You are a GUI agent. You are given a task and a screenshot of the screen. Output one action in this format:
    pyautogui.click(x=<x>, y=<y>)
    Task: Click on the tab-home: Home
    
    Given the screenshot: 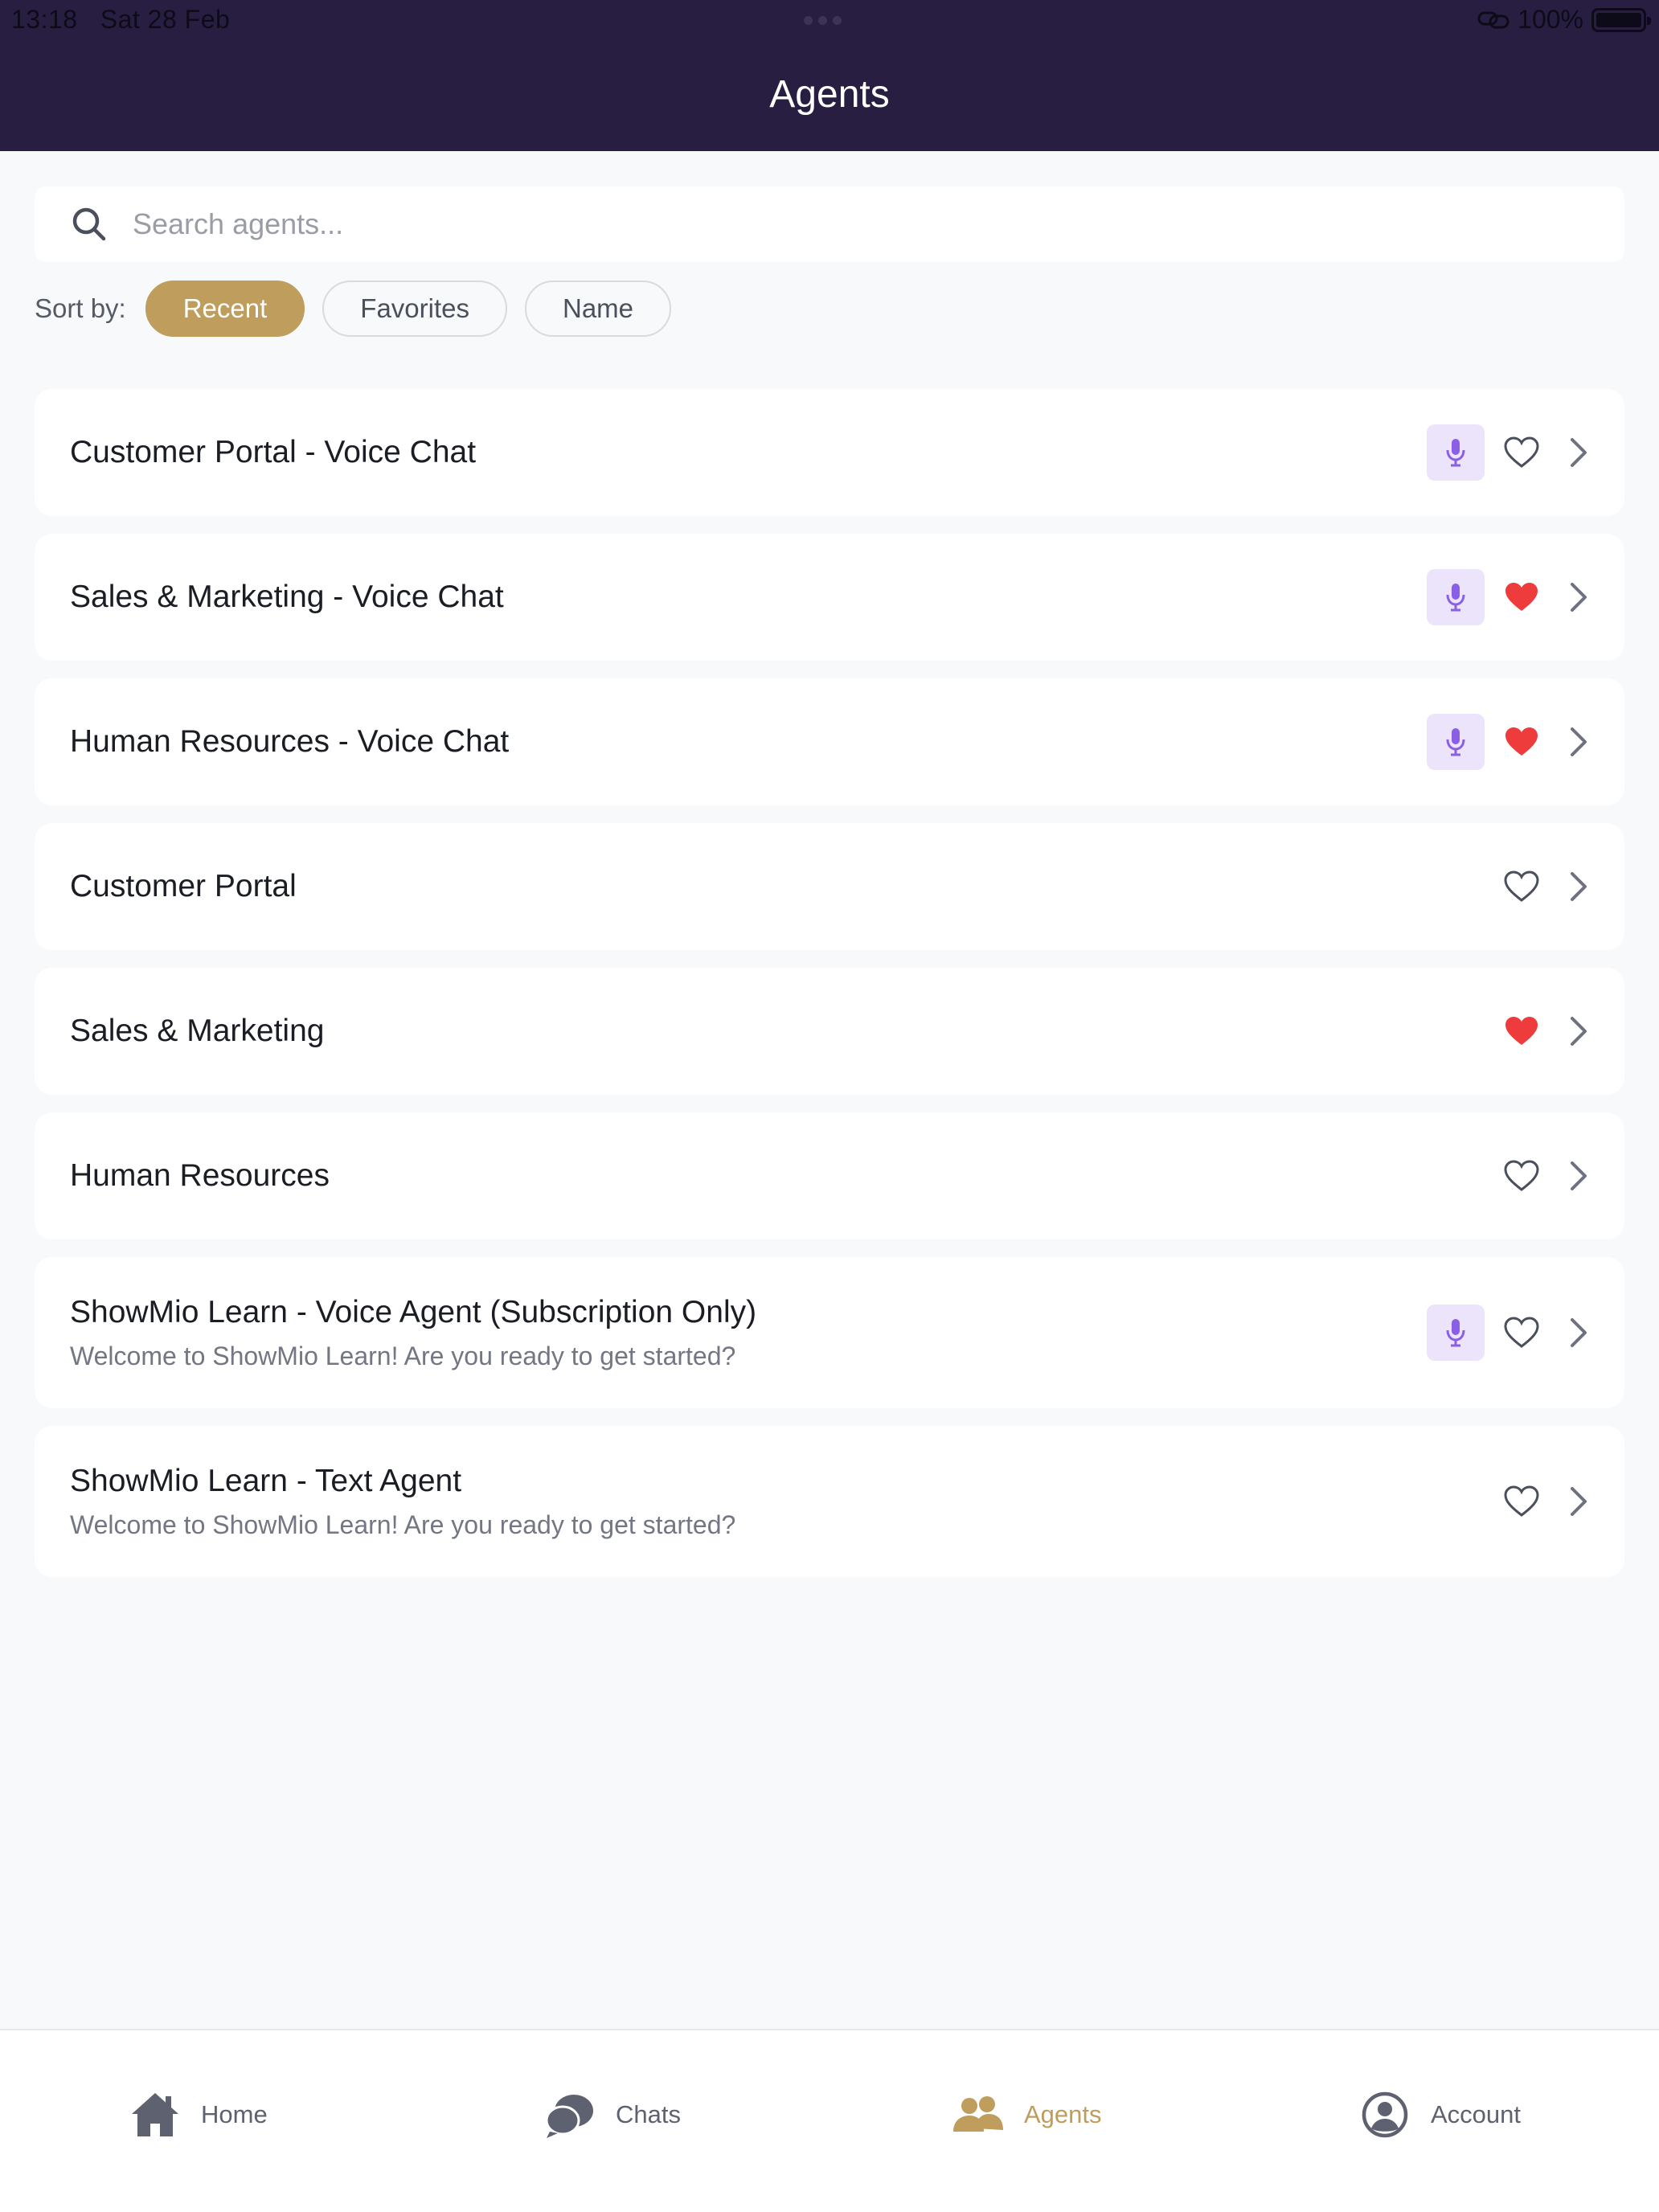 What is the action you would take?
    pyautogui.click(x=198, y=2114)
    